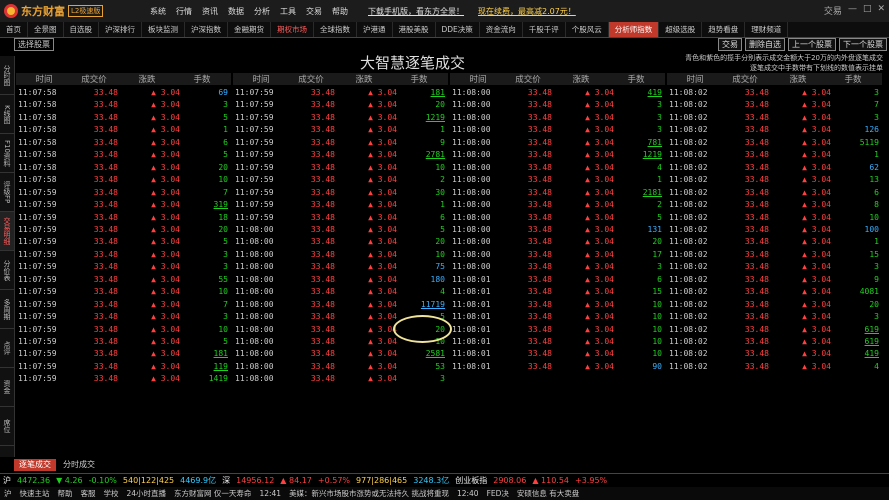 The width and height of the screenshot is (889, 500). I want to click on table-row: 11:07:59 33.48 ▲ 3.04 1219, so click(341, 118).